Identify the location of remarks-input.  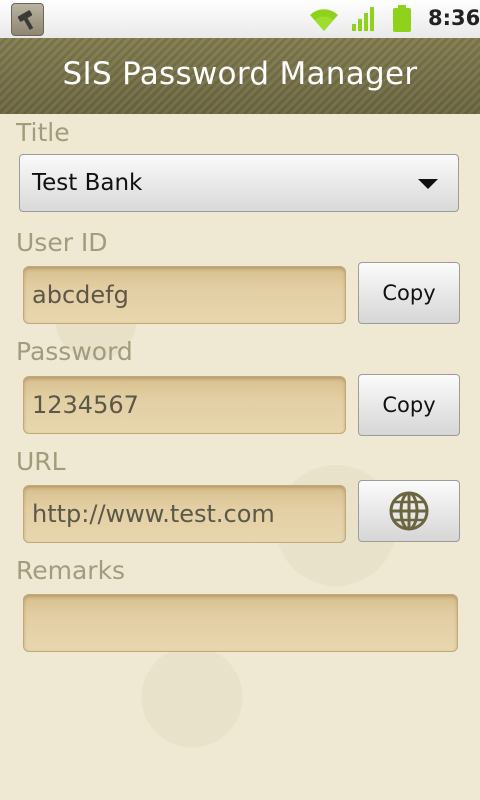
(240, 623).